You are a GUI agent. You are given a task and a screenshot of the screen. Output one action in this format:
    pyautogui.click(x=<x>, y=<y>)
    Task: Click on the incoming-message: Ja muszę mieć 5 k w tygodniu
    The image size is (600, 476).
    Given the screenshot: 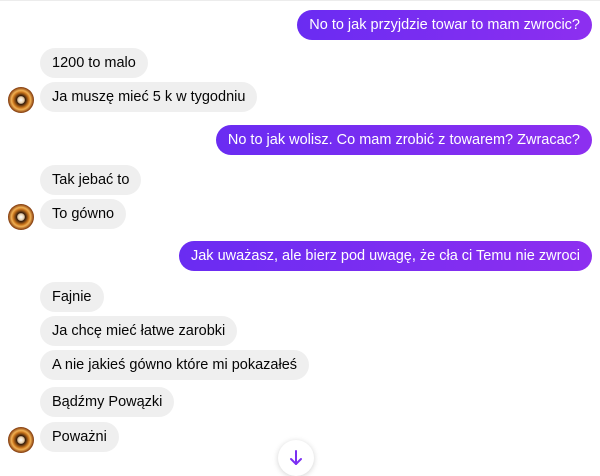 What is the action you would take?
    pyautogui.click(x=149, y=97)
    